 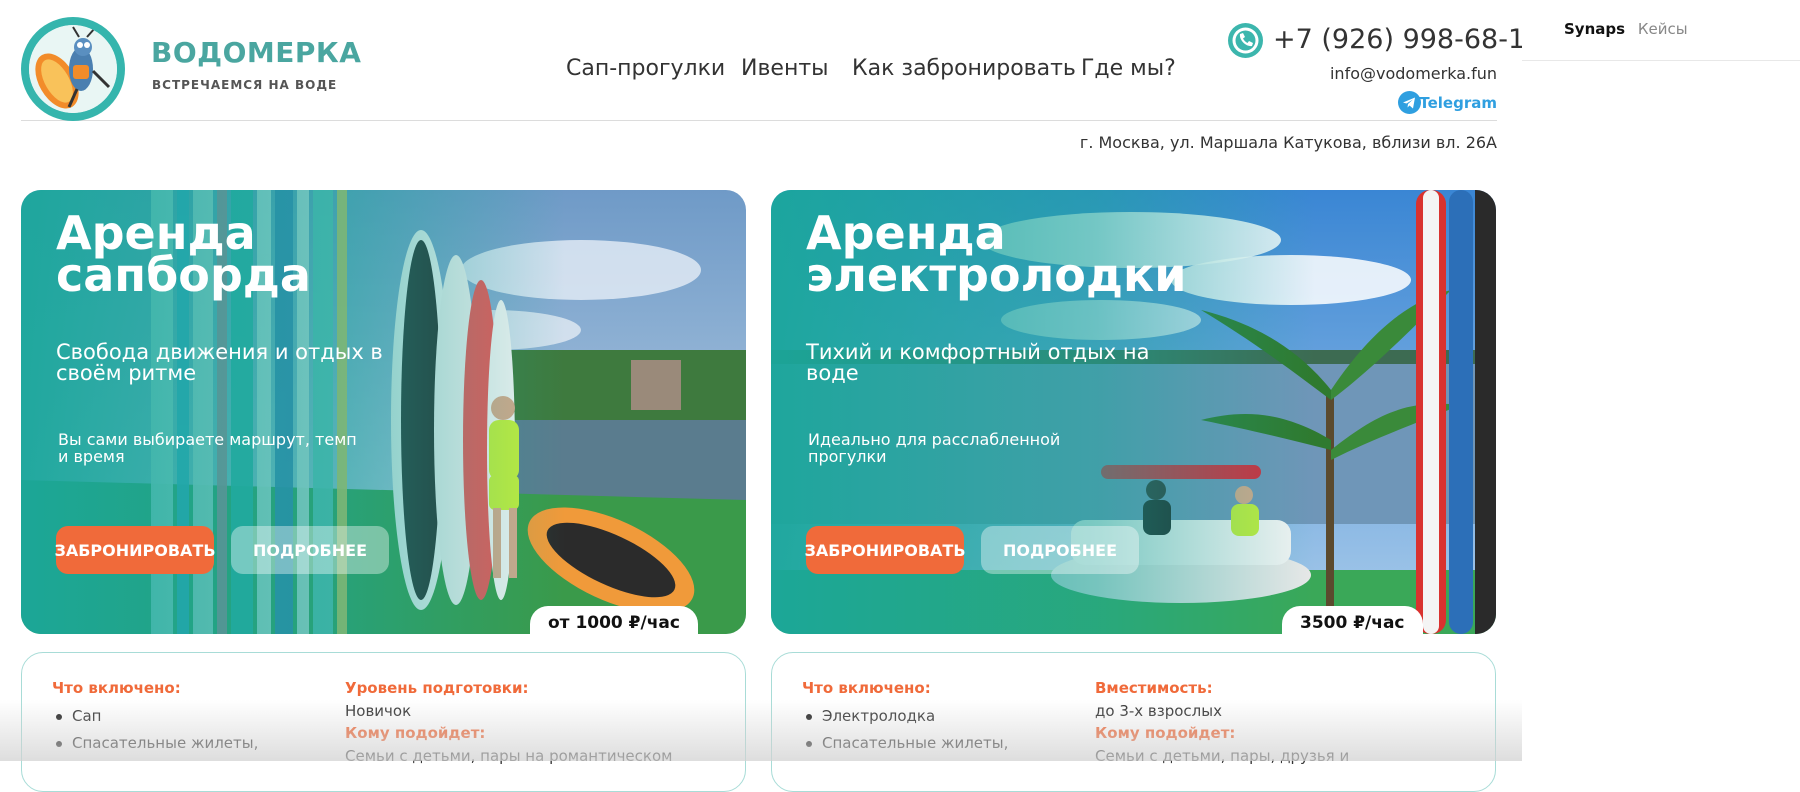 What do you see at coordinates (1626, 29) in the screenshot?
I see `side-links: Synaps Кейсы` at bounding box center [1626, 29].